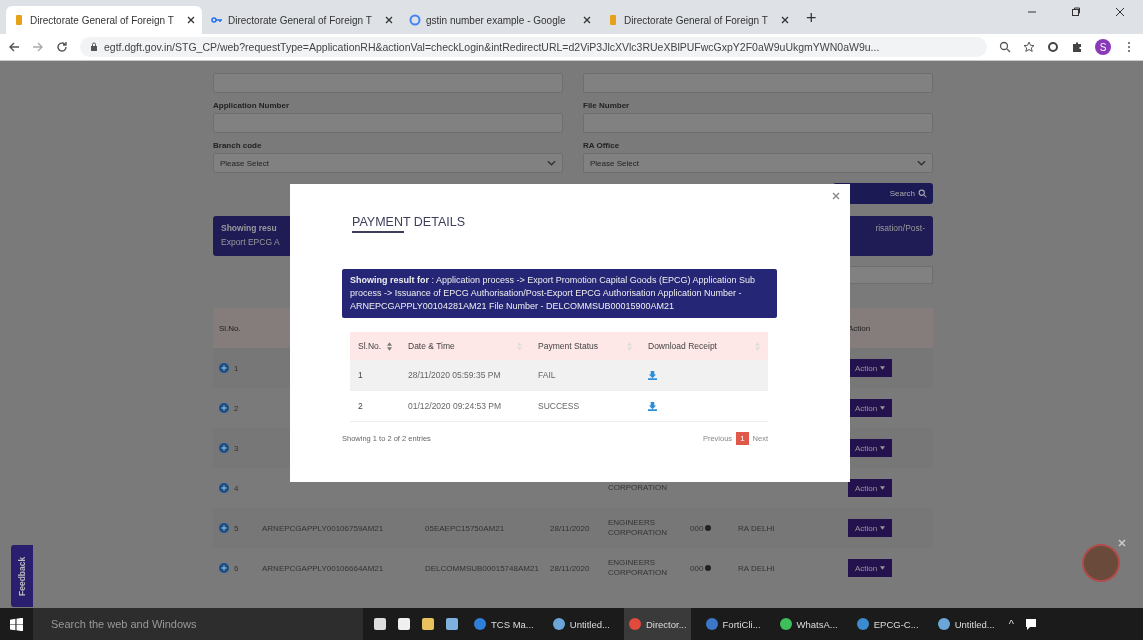  Describe the element at coordinates (251, 105) in the screenshot. I see `field-label: Application Number` at that location.